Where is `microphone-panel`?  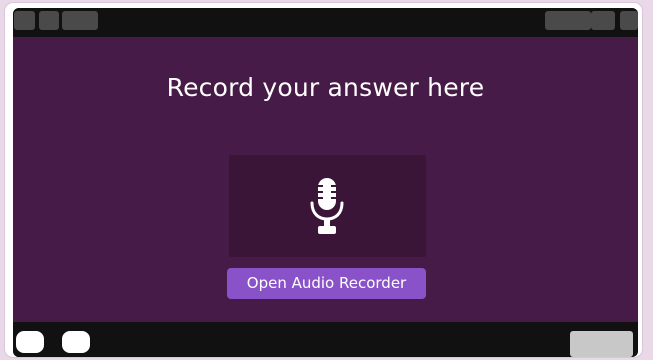
microphone-panel is located at coordinates (327, 206).